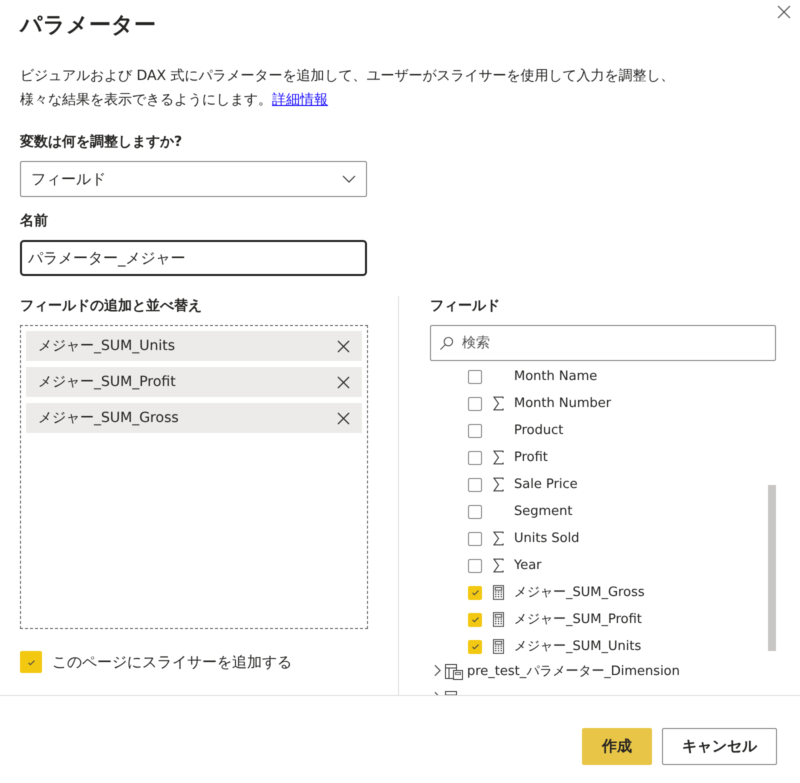  I want to click on field-name: メジャー_SUM_Gross, so click(579, 592).